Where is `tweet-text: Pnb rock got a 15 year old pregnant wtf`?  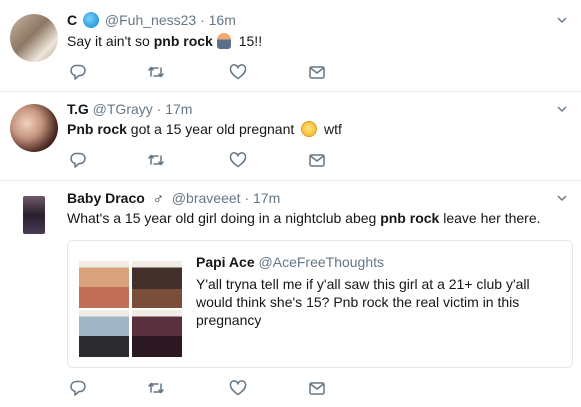
tweet-text: Pnb rock got a 15 year old pregnant wtf is located at coordinates (204, 129).